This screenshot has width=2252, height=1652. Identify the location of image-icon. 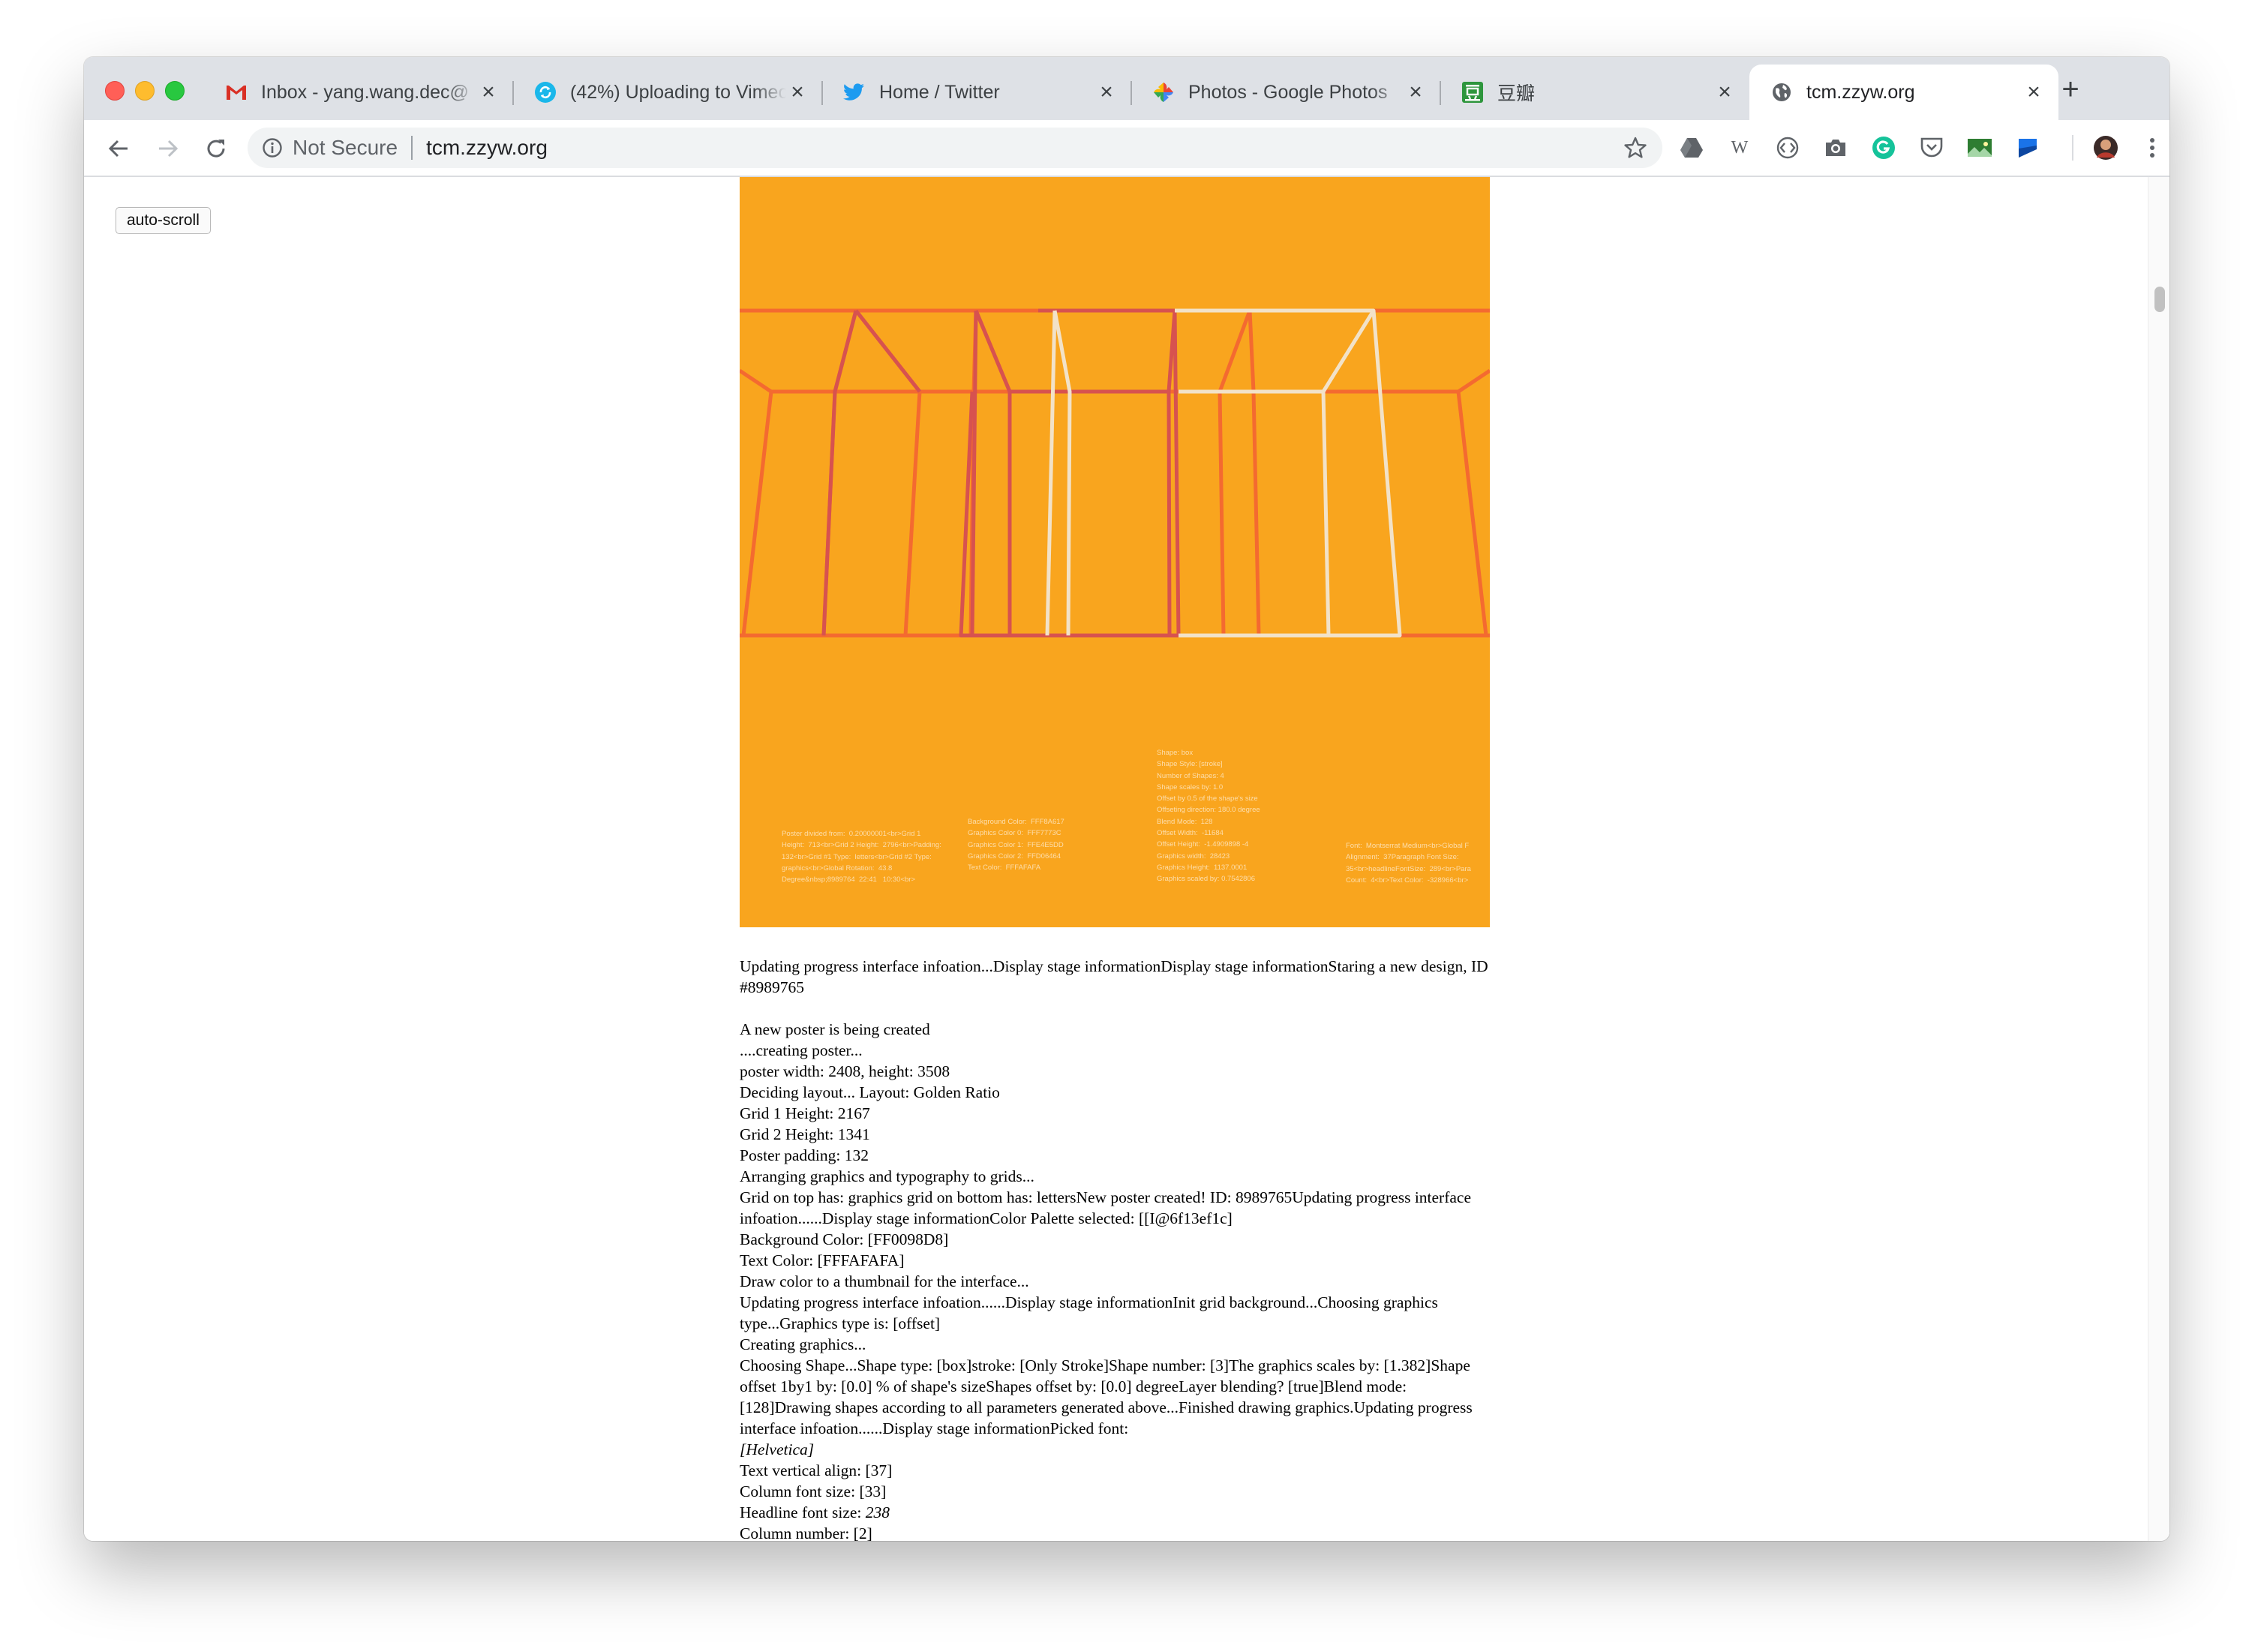
(1979, 148).